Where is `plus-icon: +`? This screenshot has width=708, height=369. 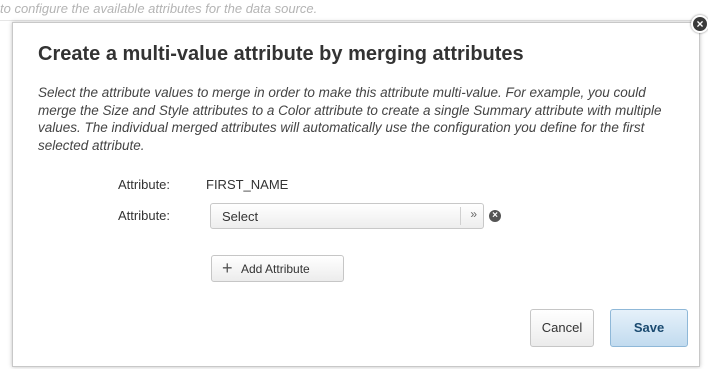
plus-icon: + is located at coordinates (227, 268).